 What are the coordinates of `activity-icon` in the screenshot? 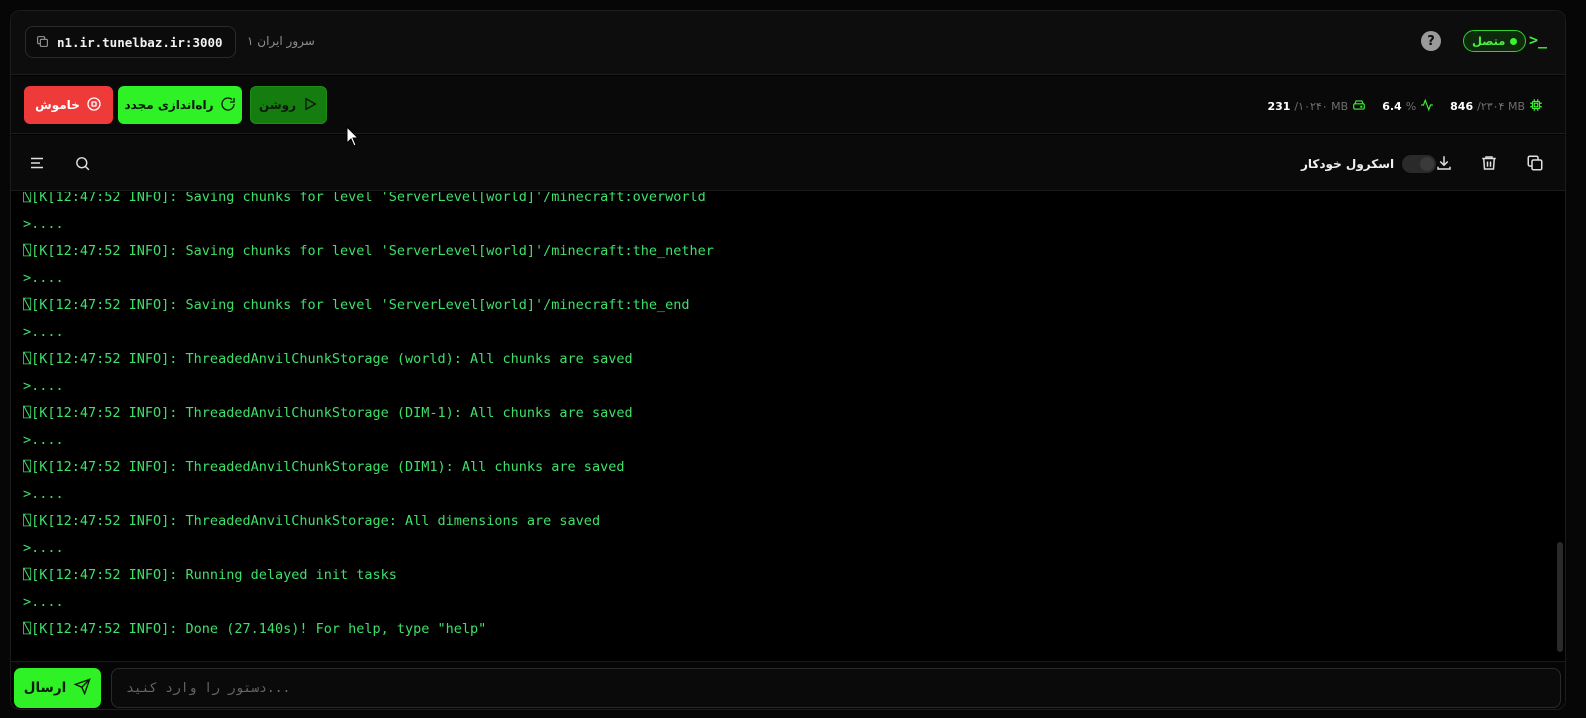 It's located at (1427, 106).